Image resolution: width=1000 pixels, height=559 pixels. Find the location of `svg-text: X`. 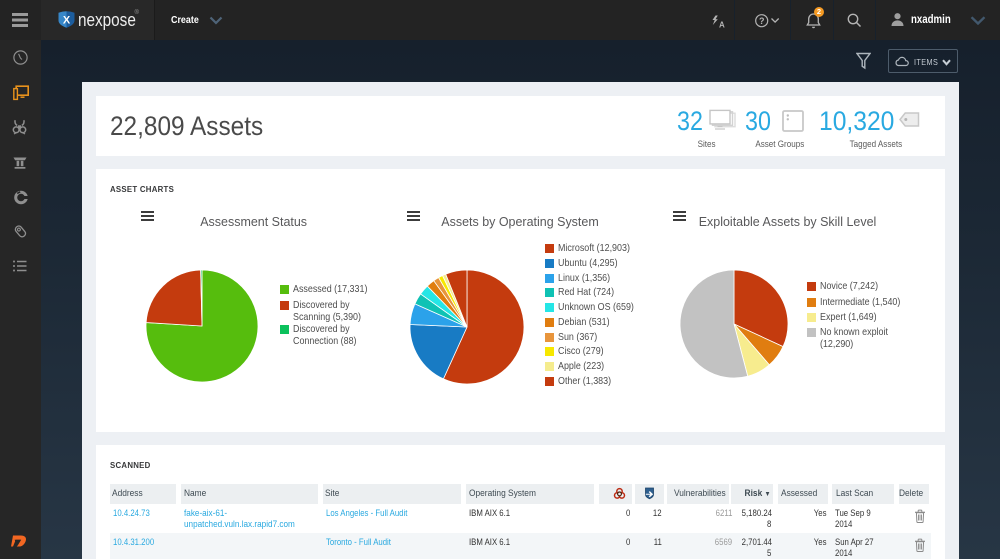

svg-text: X is located at coordinates (67, 20).